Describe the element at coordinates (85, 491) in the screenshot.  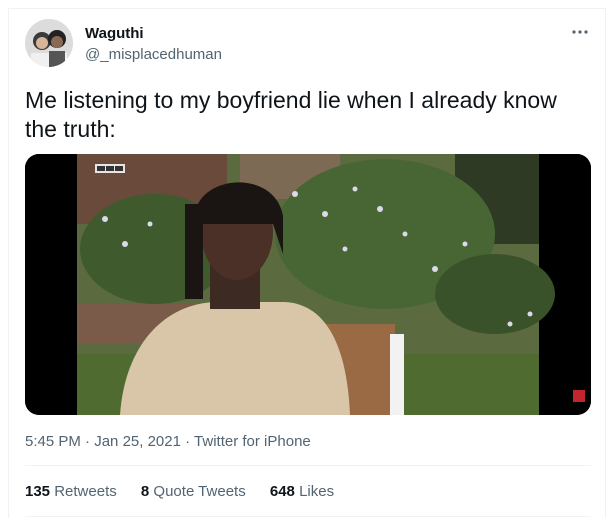
I see `retweets-label: Retweets` at that location.